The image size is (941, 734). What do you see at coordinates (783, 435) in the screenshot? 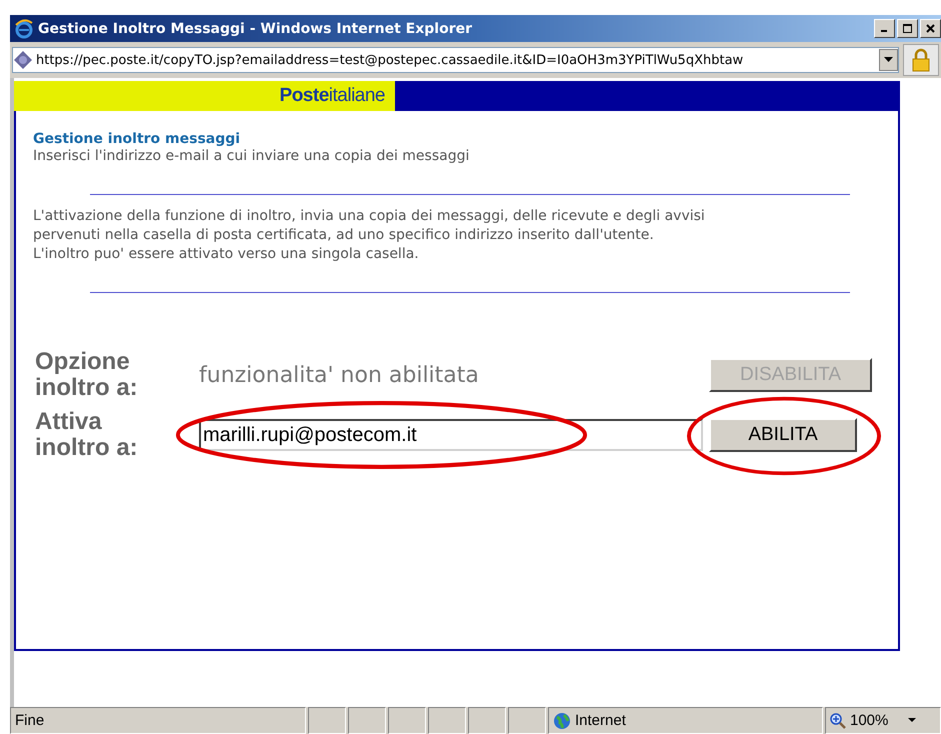
I see `action-button: ABILITA` at bounding box center [783, 435].